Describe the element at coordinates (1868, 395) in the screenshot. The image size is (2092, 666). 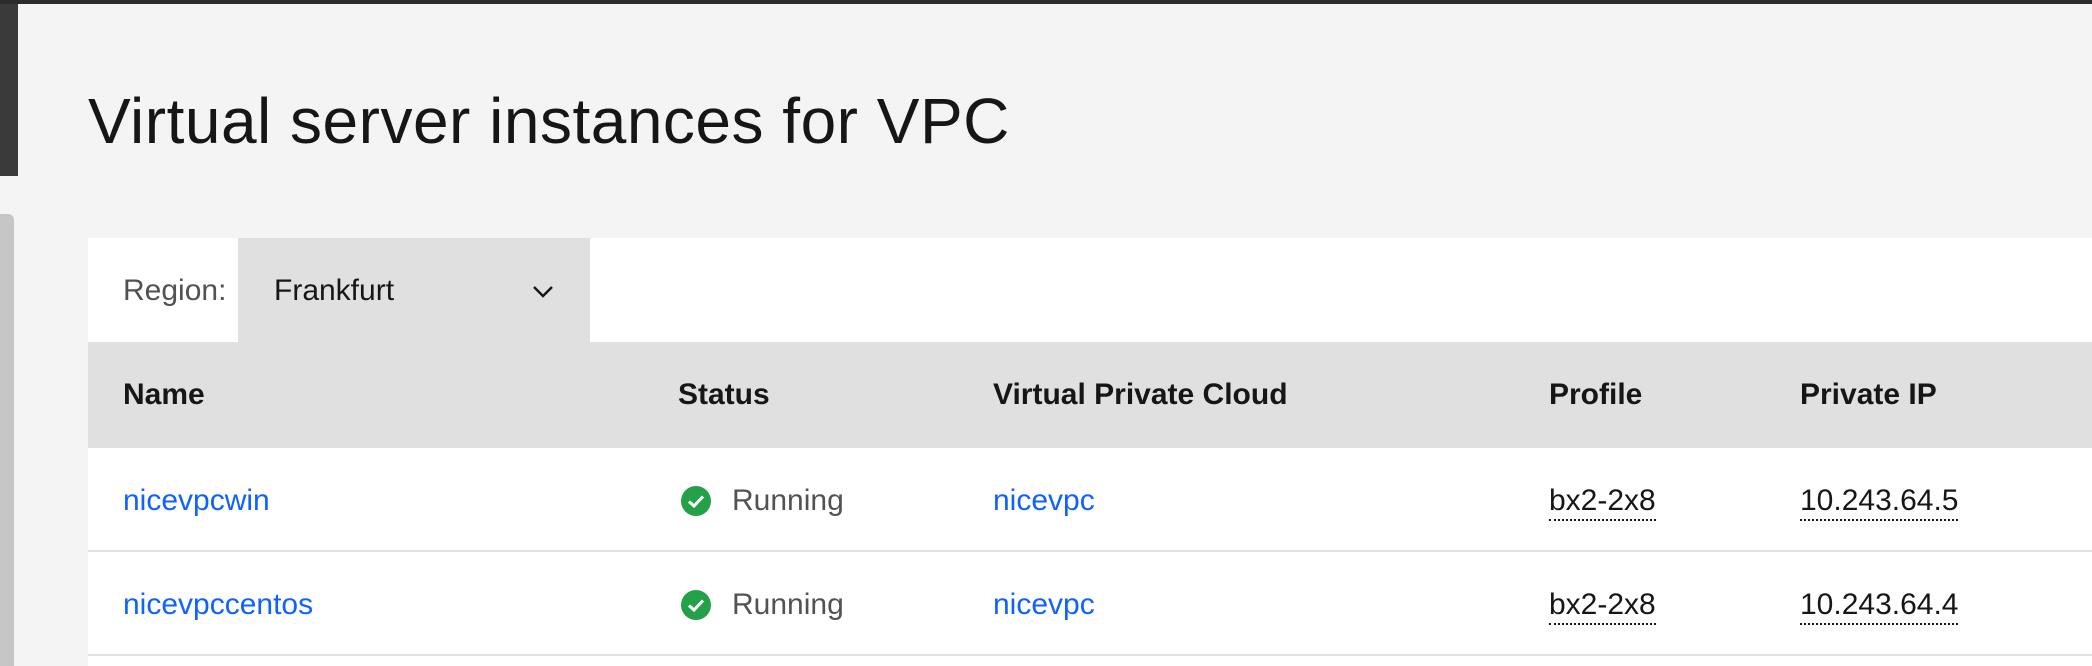
I see `header-private-ip: Private IP` at that location.